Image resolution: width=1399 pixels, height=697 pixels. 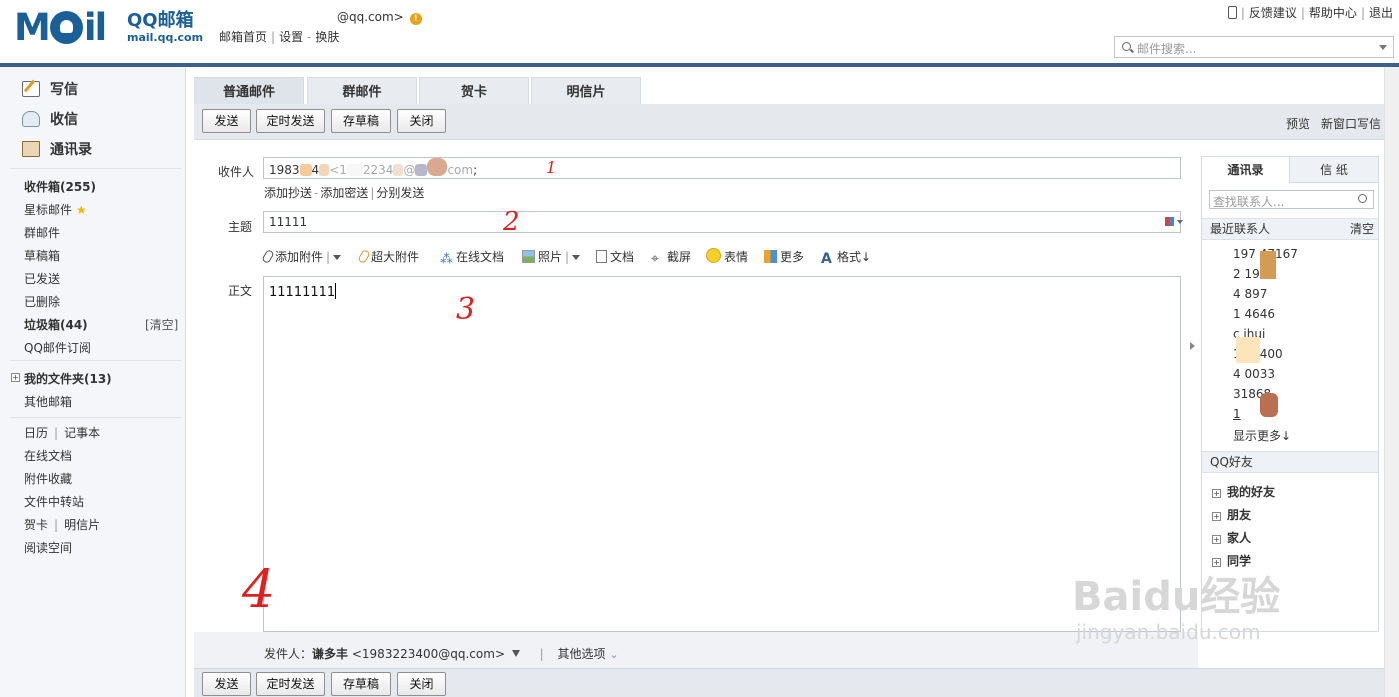 What do you see at coordinates (421, 121) in the screenshot?
I see `close-button: 关闭` at bounding box center [421, 121].